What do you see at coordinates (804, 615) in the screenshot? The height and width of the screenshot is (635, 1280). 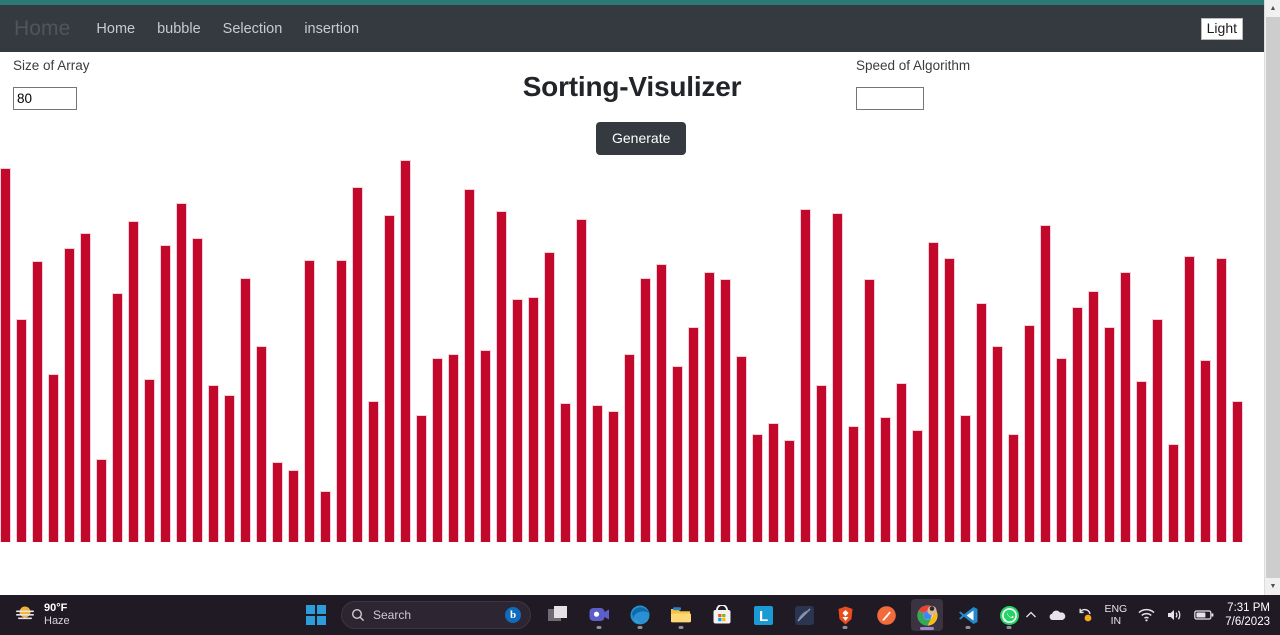 I see `dark-app-icon` at bounding box center [804, 615].